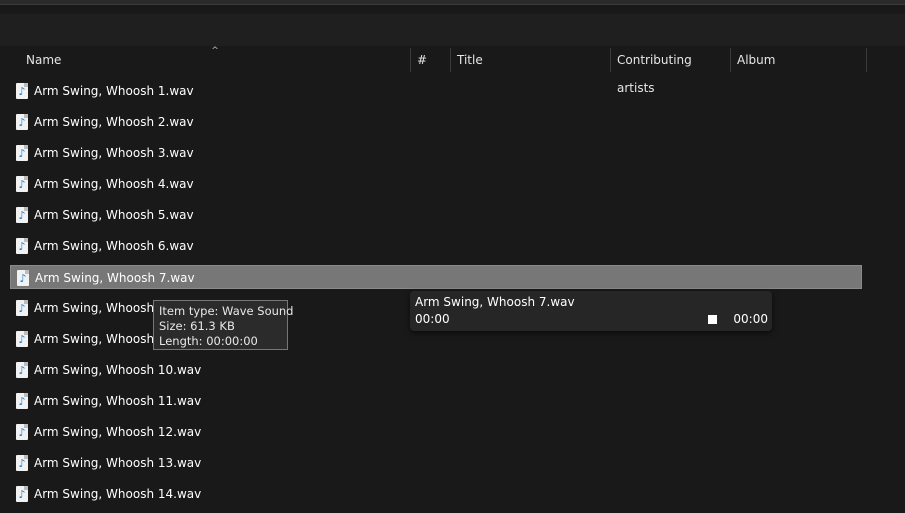 Image resolution: width=905 pixels, height=513 pixels. Describe the element at coordinates (436, 277) in the screenshot. I see `file-row: ♪ Arm Swing, Whoosh 7.wav` at that location.